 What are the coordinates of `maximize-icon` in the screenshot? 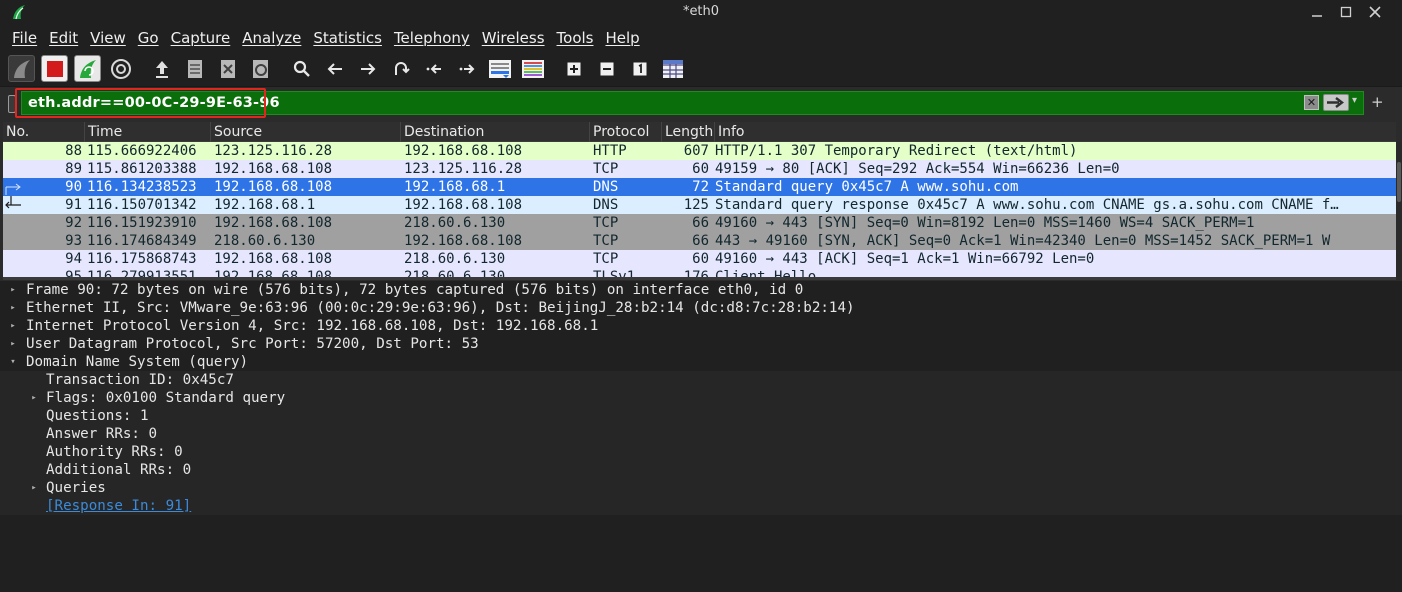 It's located at (1346, 12).